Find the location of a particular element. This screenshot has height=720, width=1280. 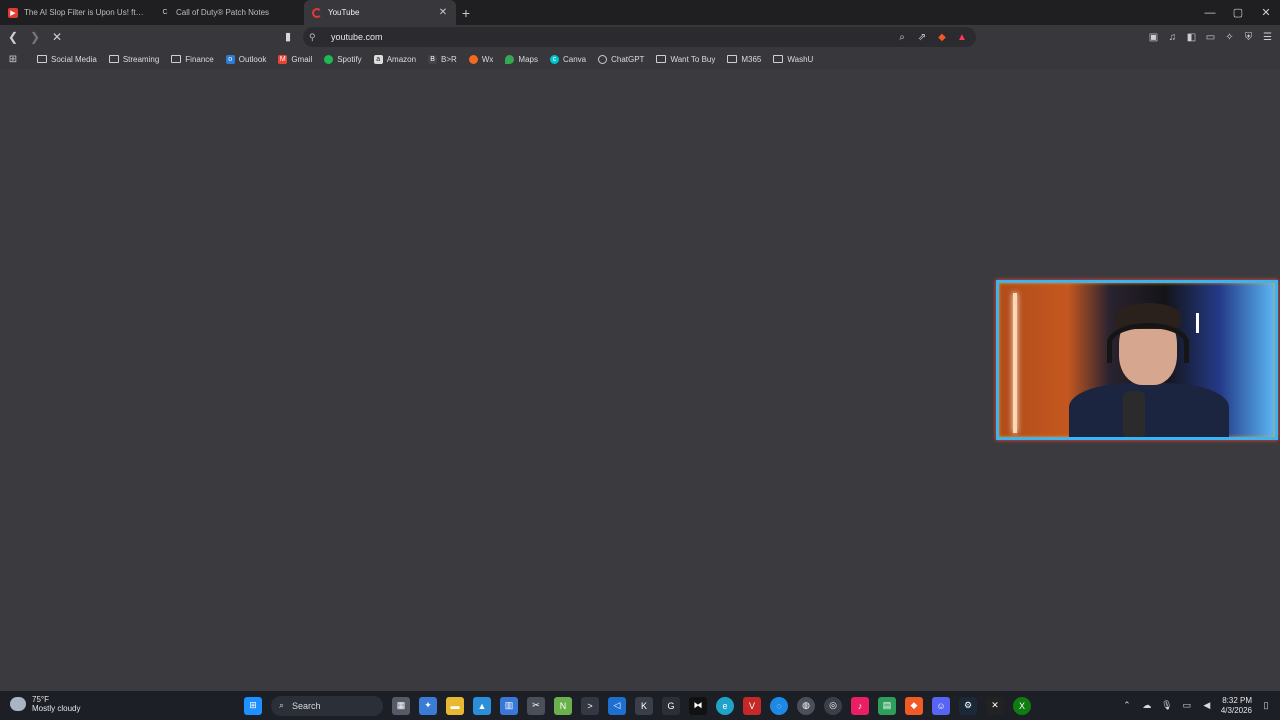

bookmark-washu: WashU is located at coordinates (793, 59).